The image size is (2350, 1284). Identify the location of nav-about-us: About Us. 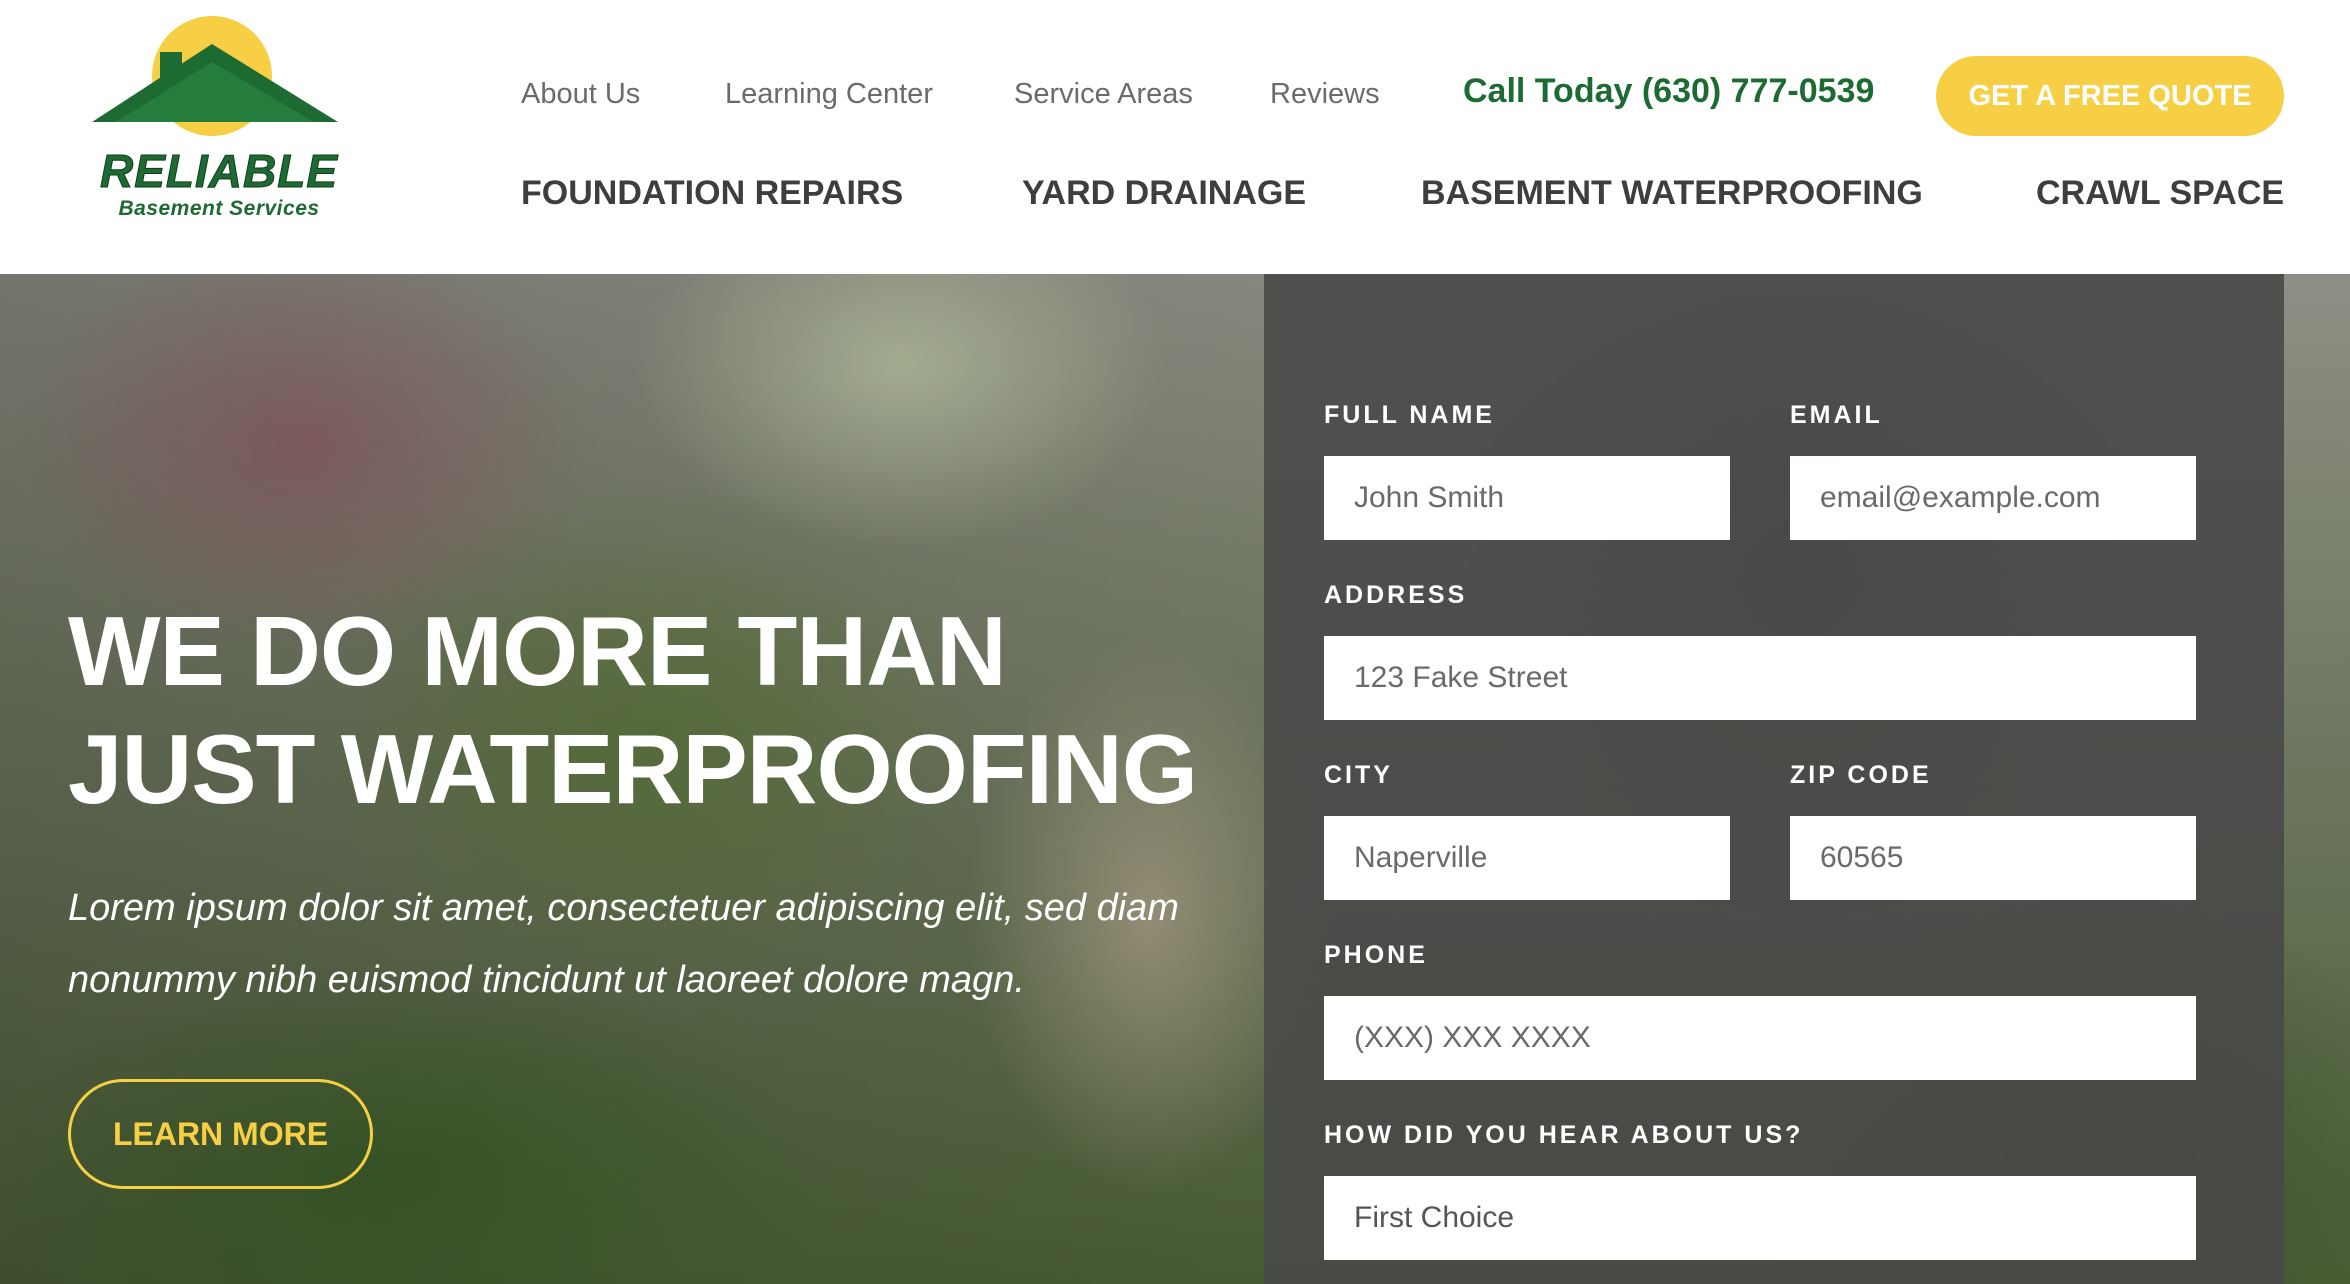
(580, 94).